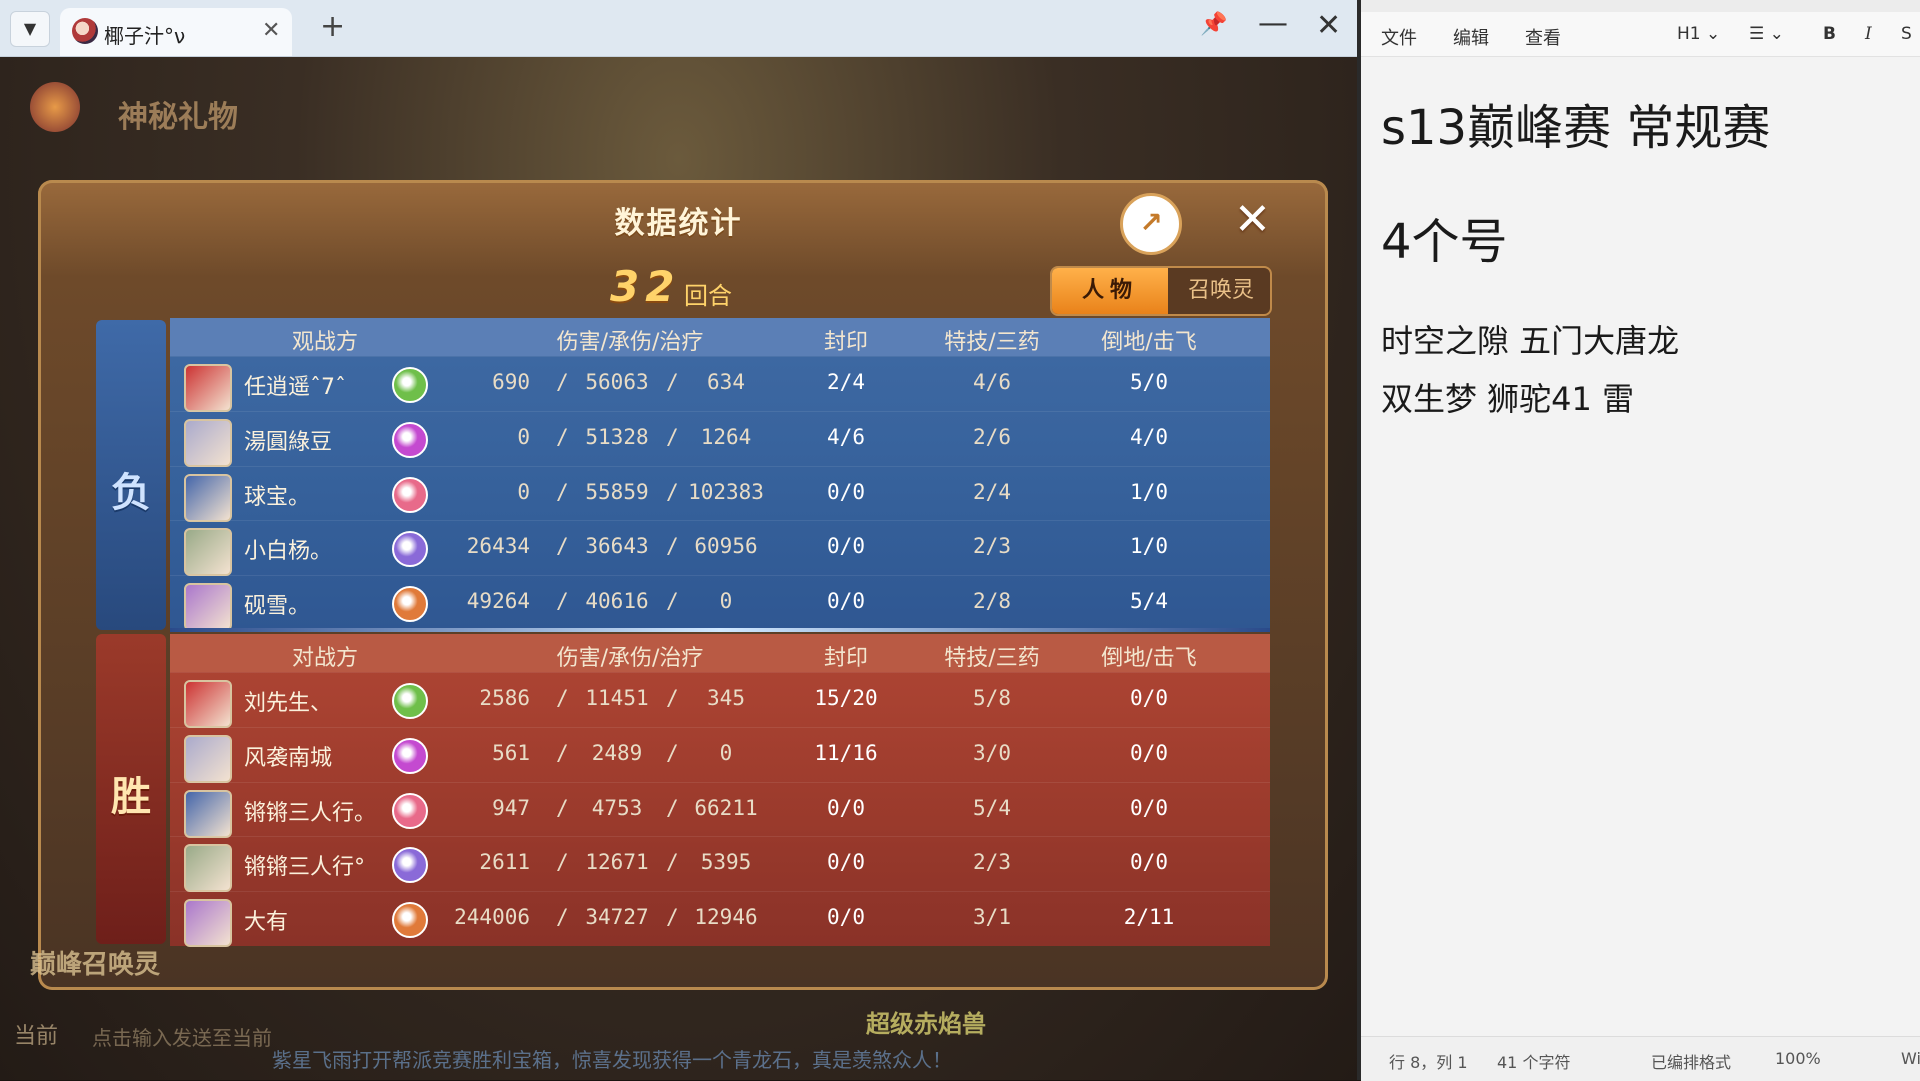 Image resolution: width=1920 pixels, height=1081 pixels. I want to click on heading-dropdown: H1 ⌄, so click(1698, 34).